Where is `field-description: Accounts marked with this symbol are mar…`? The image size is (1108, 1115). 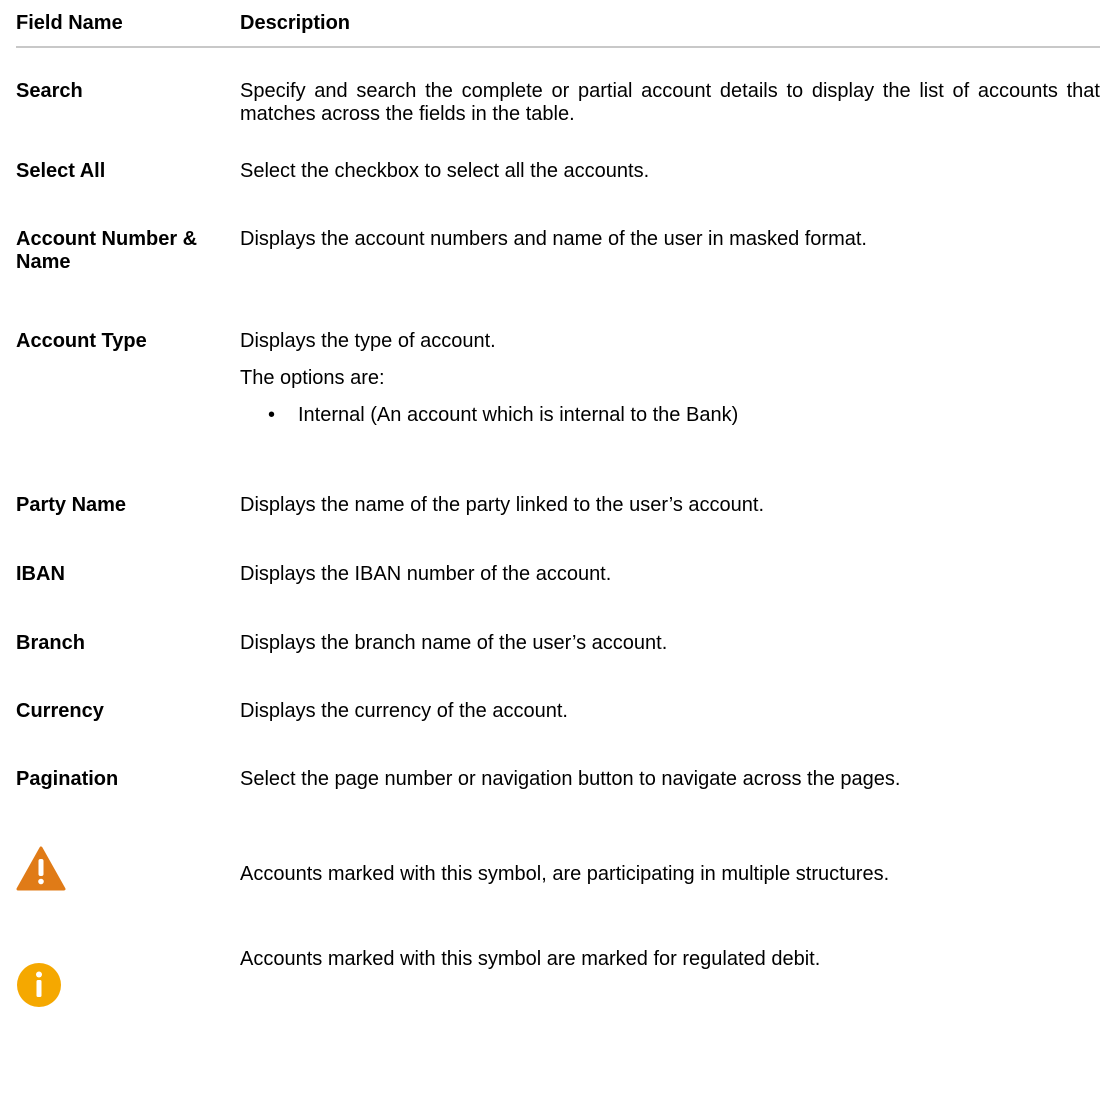 field-description: Accounts marked with this symbol are mar… is located at coordinates (530, 959).